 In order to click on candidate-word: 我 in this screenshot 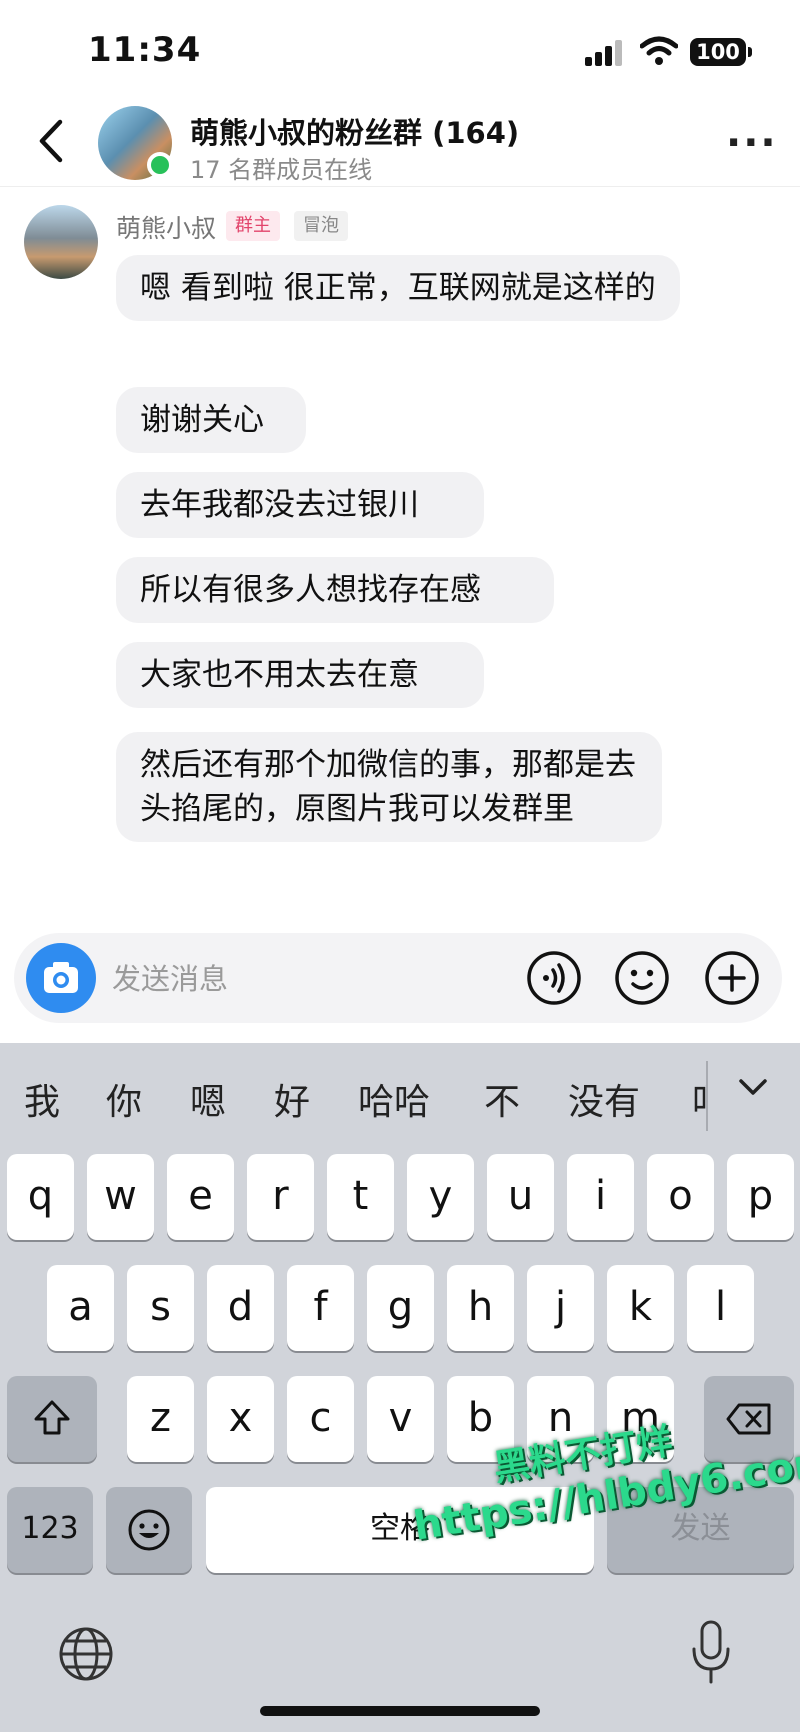, I will do `click(42, 1099)`.